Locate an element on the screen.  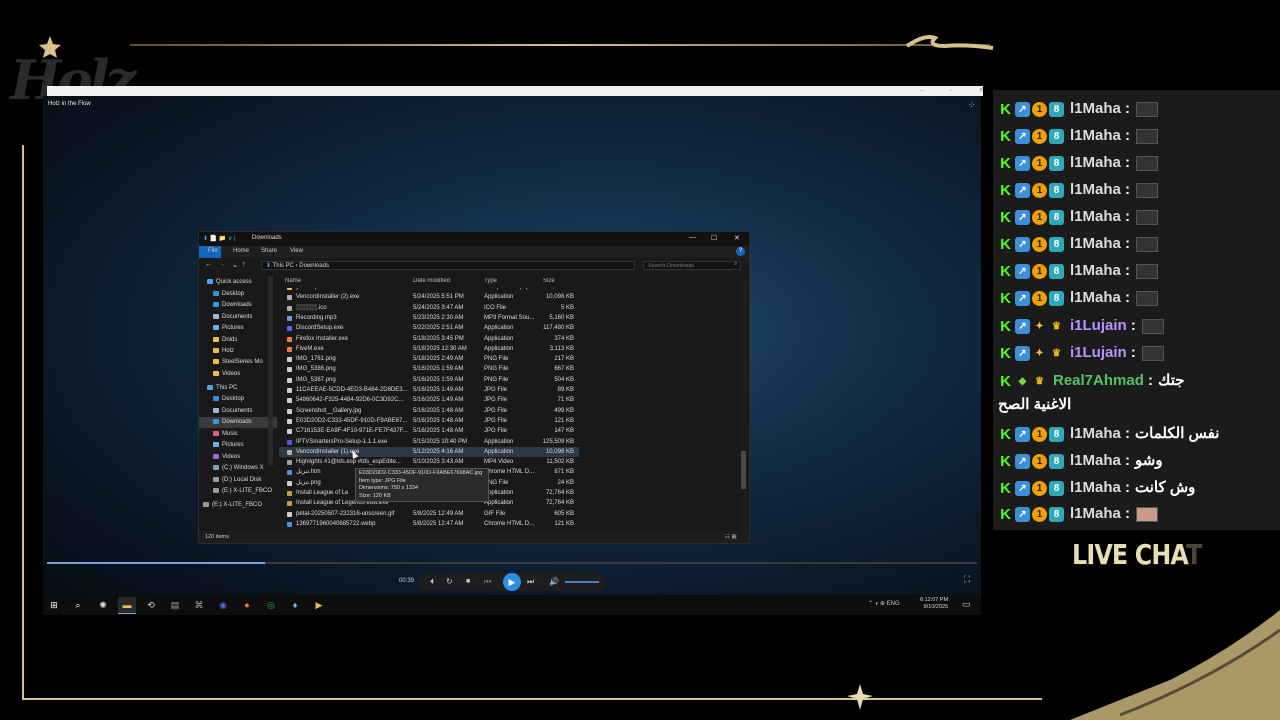
ribbon-tab-share: Share is located at coordinates (269, 251).